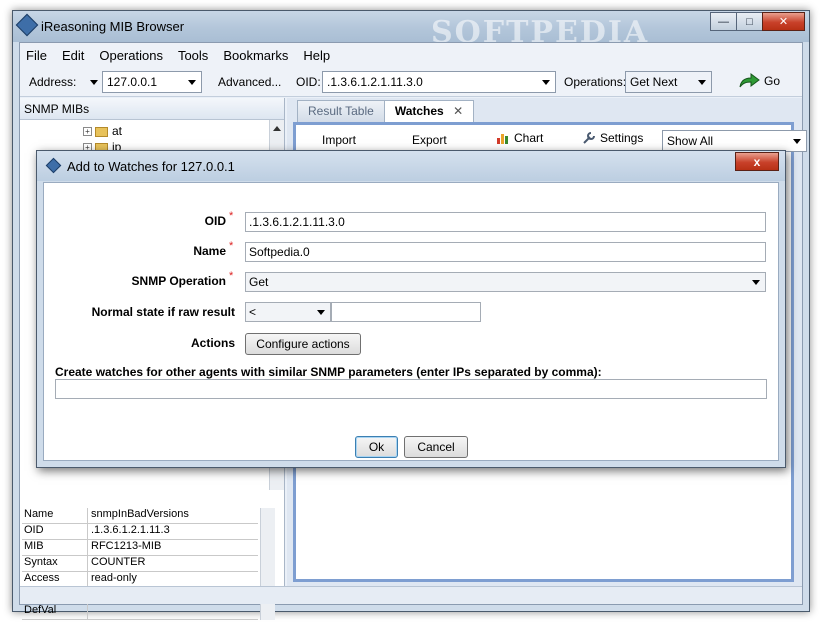 The width and height of the screenshot is (831, 631). What do you see at coordinates (505, 252) in the screenshot?
I see `name-field: Softpedia.0` at bounding box center [505, 252].